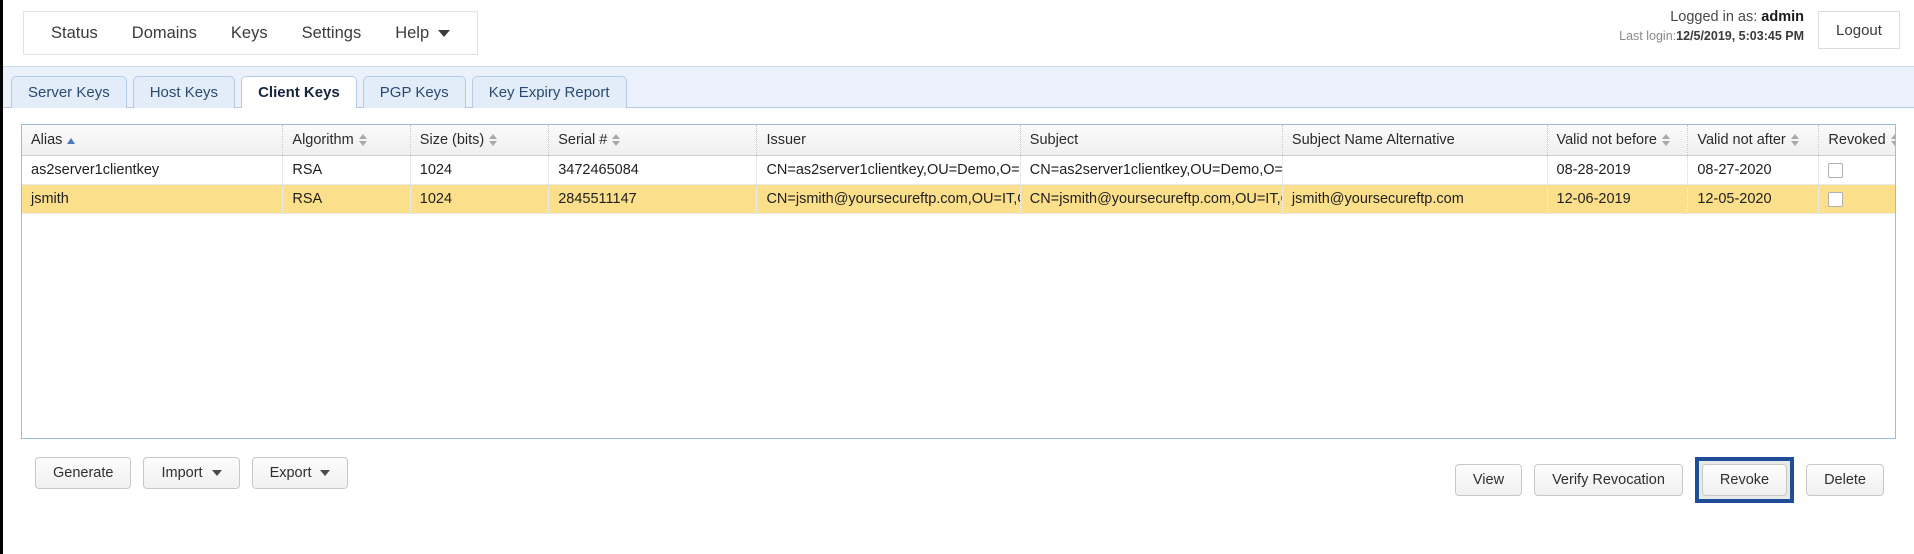 This screenshot has width=1914, height=554. What do you see at coordinates (1618, 140) in the screenshot?
I see `column-header-valid-not-before: Valid not before` at bounding box center [1618, 140].